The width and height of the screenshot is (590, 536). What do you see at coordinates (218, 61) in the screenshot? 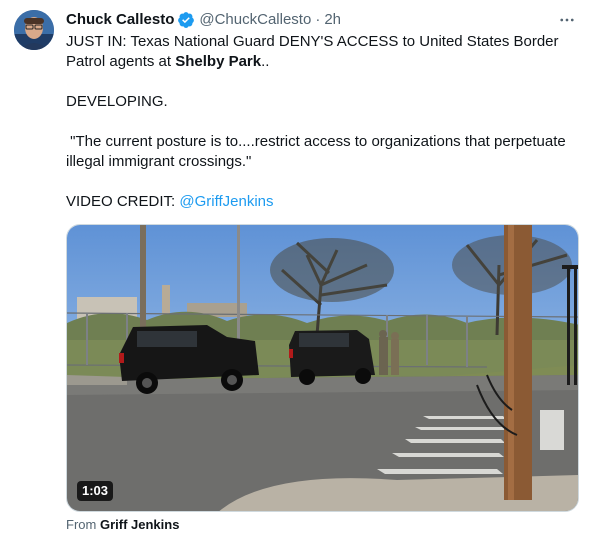
I see `tweet-text-location: Shelby Park` at bounding box center [218, 61].